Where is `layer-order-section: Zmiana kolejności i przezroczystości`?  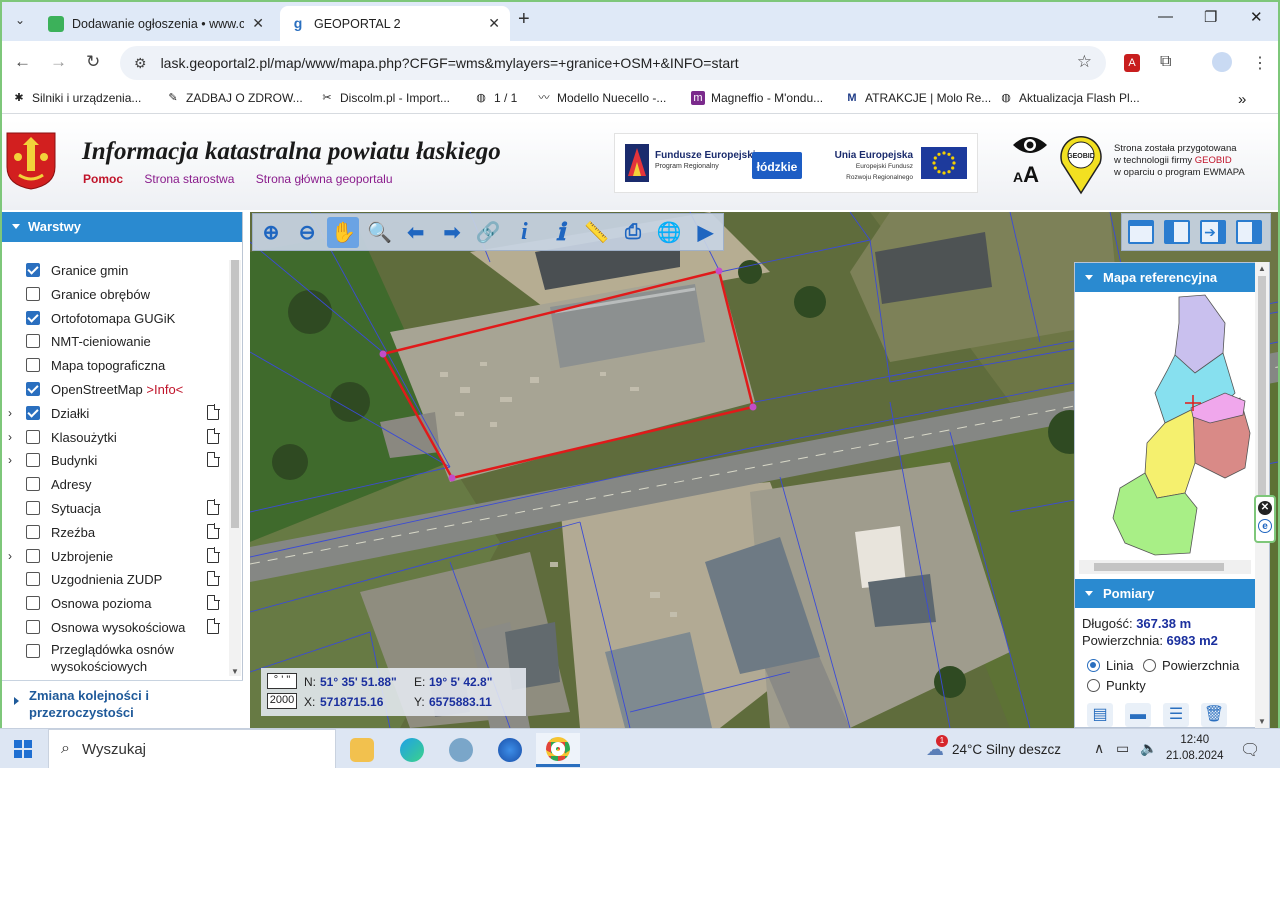
layer-order-section: Zmiana kolejności i przezroczystości is located at coordinates (122, 704).